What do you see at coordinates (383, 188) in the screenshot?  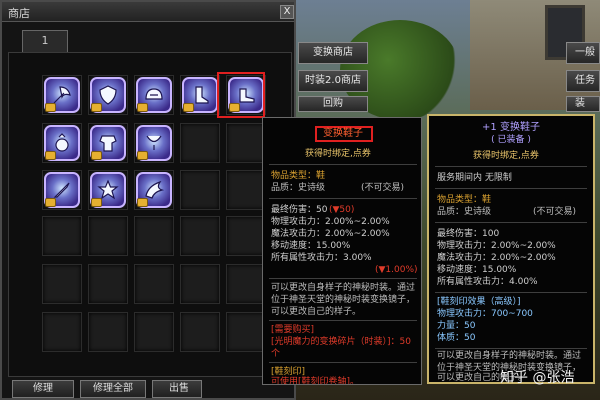 I see `tooltip-trade: (不可交易)` at bounding box center [383, 188].